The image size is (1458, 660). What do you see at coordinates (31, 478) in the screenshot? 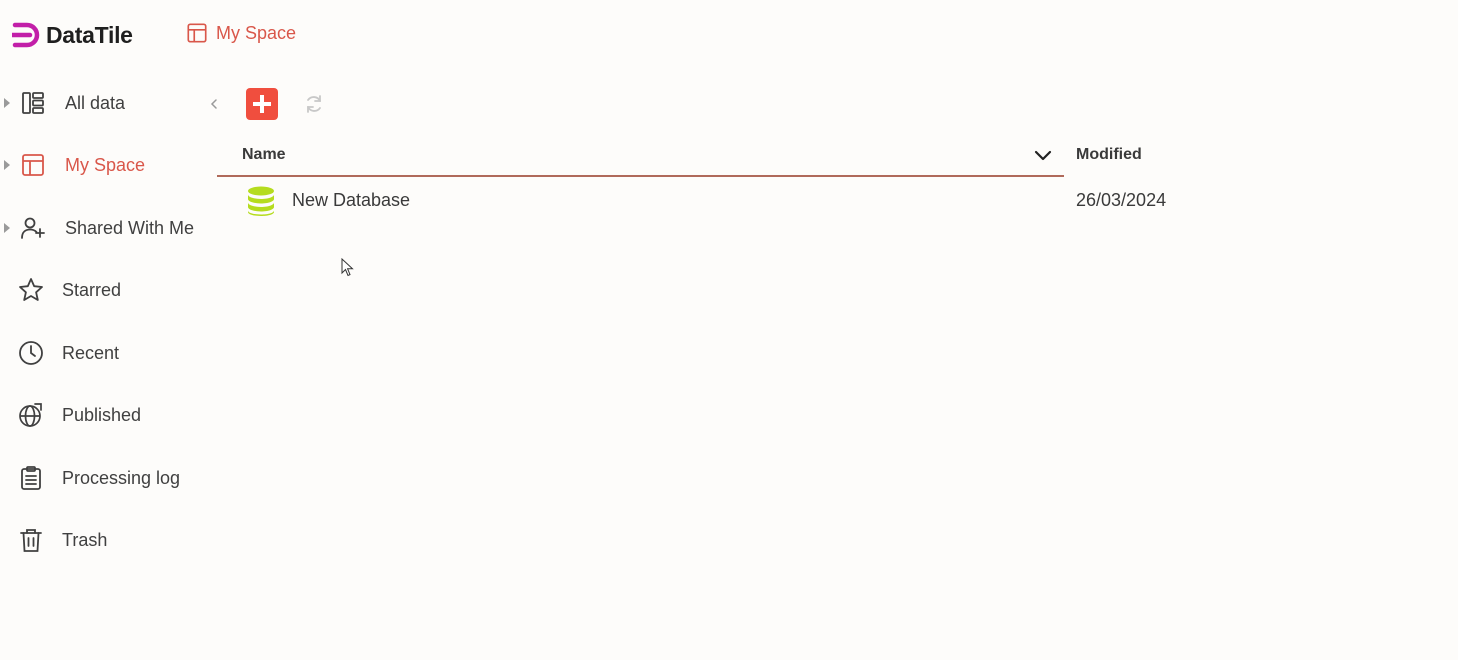
I see `clipboard-icon` at bounding box center [31, 478].